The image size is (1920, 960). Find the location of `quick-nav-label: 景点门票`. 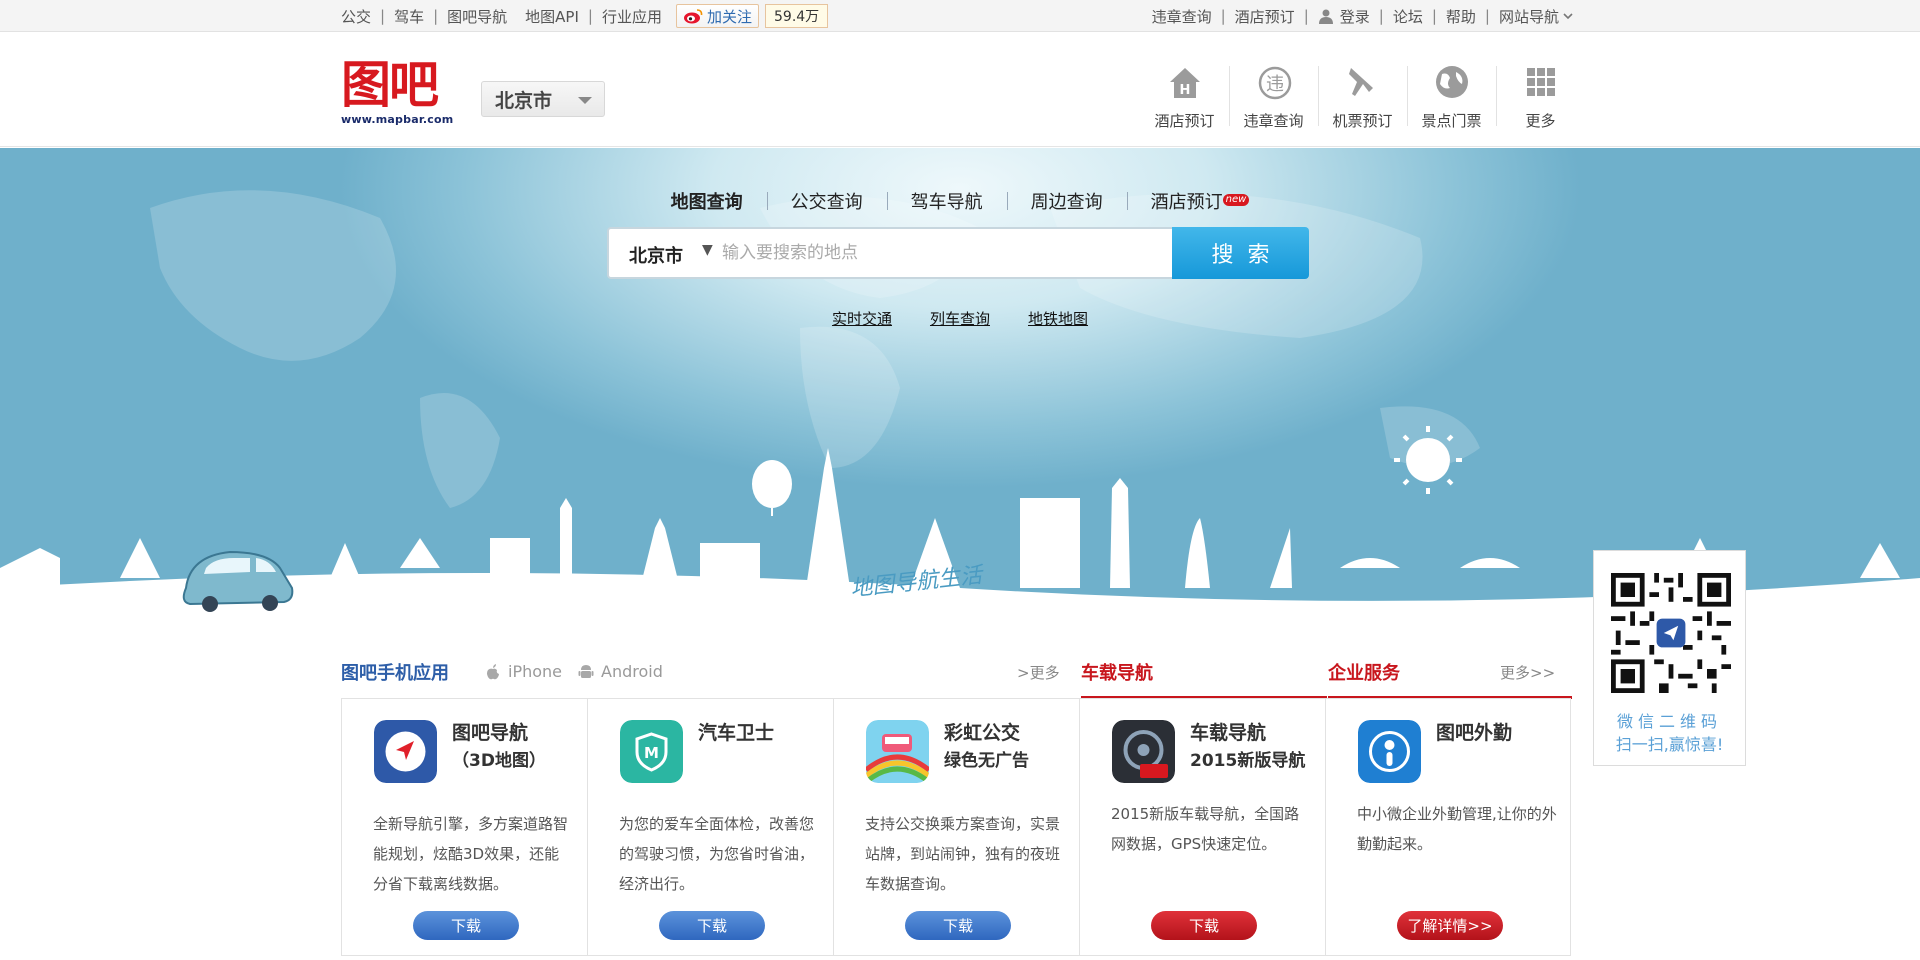

quick-nav-label: 景点门票 is located at coordinates (1451, 121).